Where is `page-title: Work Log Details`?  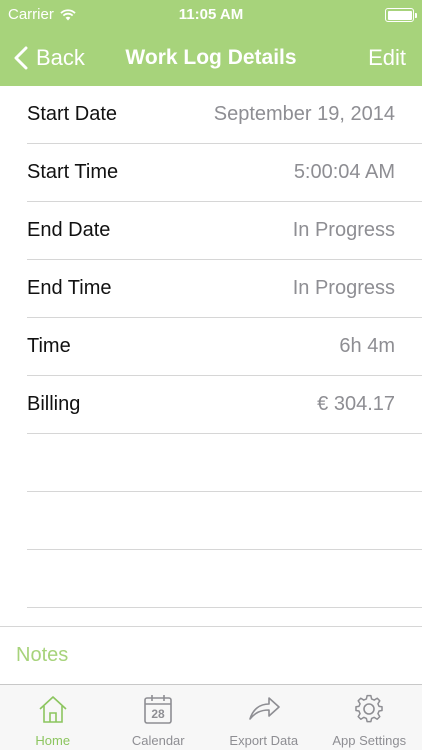 page-title: Work Log Details is located at coordinates (211, 57).